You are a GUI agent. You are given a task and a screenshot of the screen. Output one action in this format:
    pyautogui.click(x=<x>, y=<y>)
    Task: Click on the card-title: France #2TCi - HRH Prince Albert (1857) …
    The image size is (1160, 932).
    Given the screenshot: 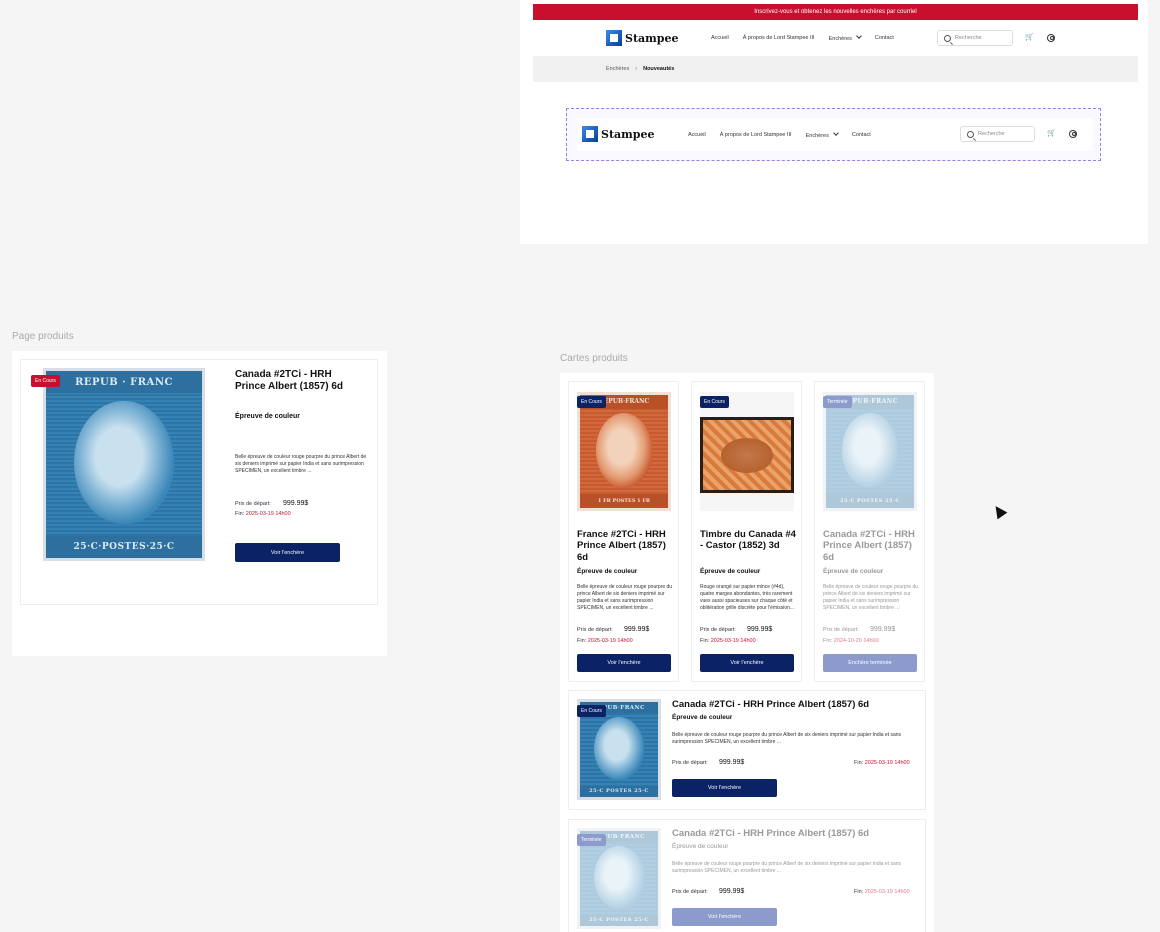 What is the action you would take?
    pyautogui.click(x=621, y=546)
    